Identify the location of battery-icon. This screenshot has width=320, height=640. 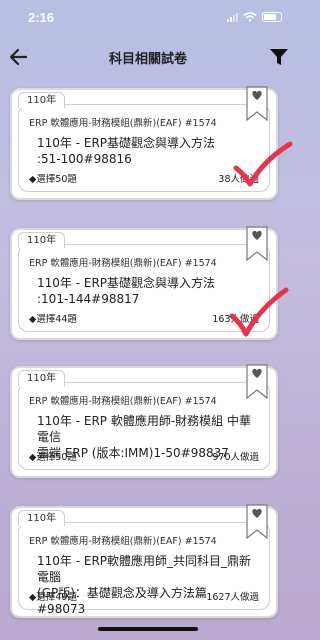
(272, 17).